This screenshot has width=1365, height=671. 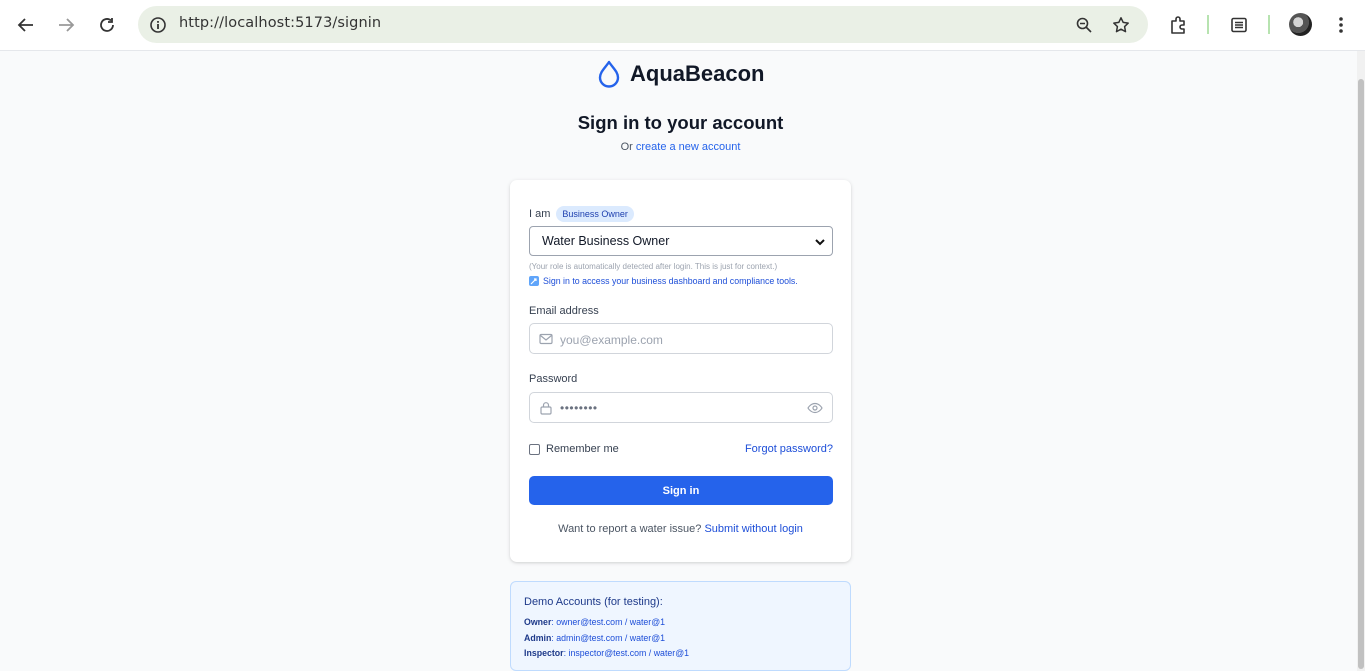 What do you see at coordinates (681, 407) in the screenshot?
I see `password-field: ••••••••` at bounding box center [681, 407].